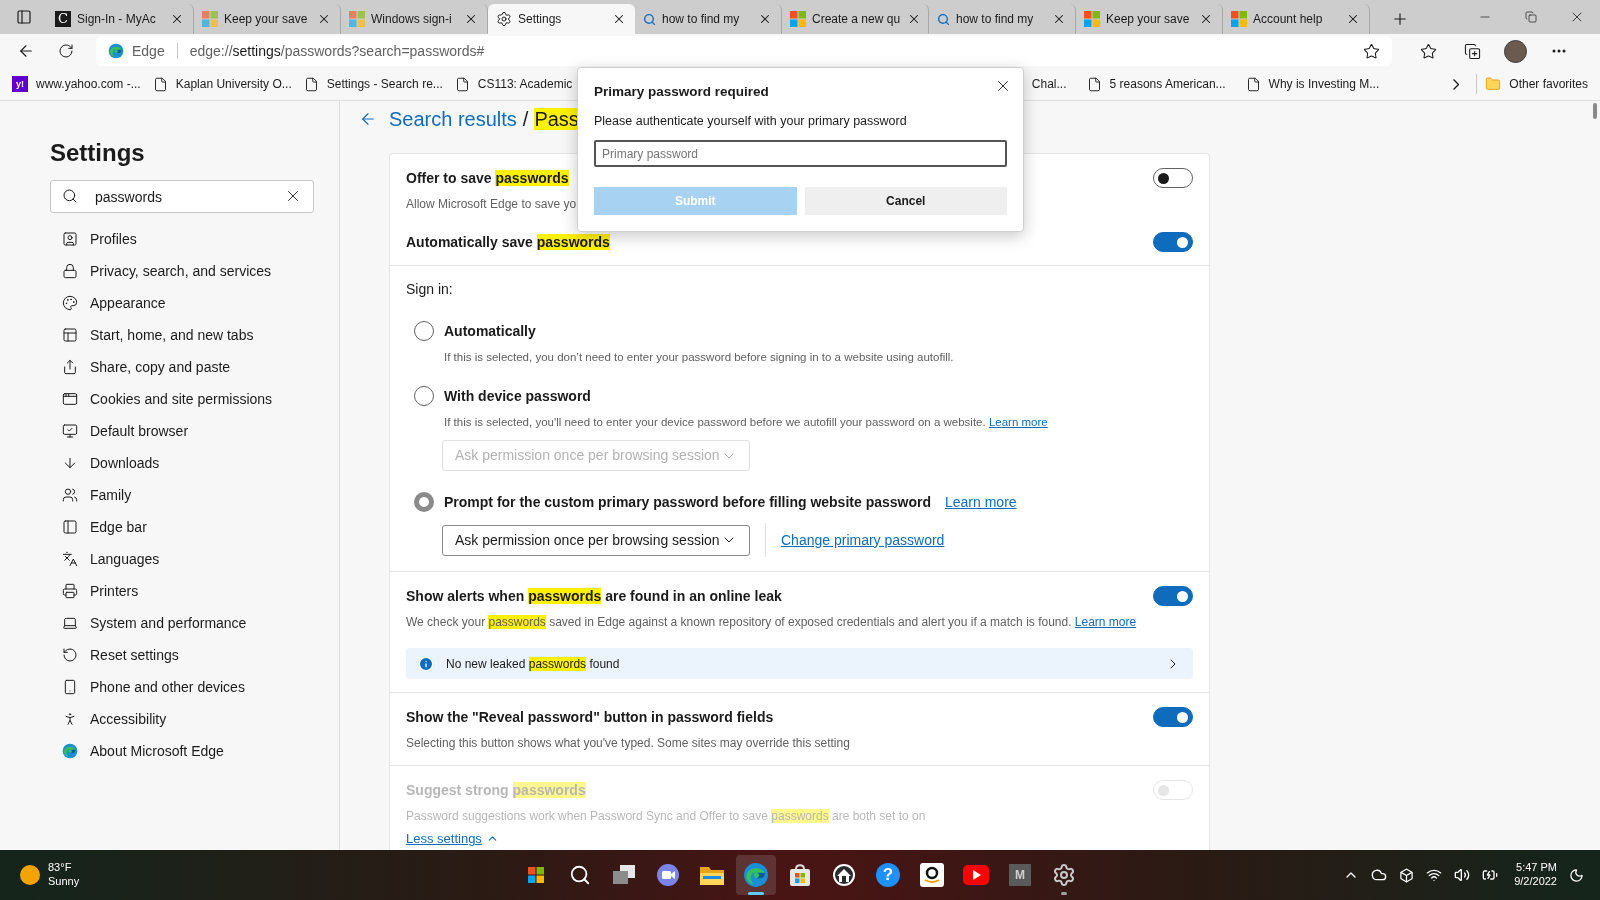  What do you see at coordinates (1531, 17) in the screenshot?
I see `restore-icon` at bounding box center [1531, 17].